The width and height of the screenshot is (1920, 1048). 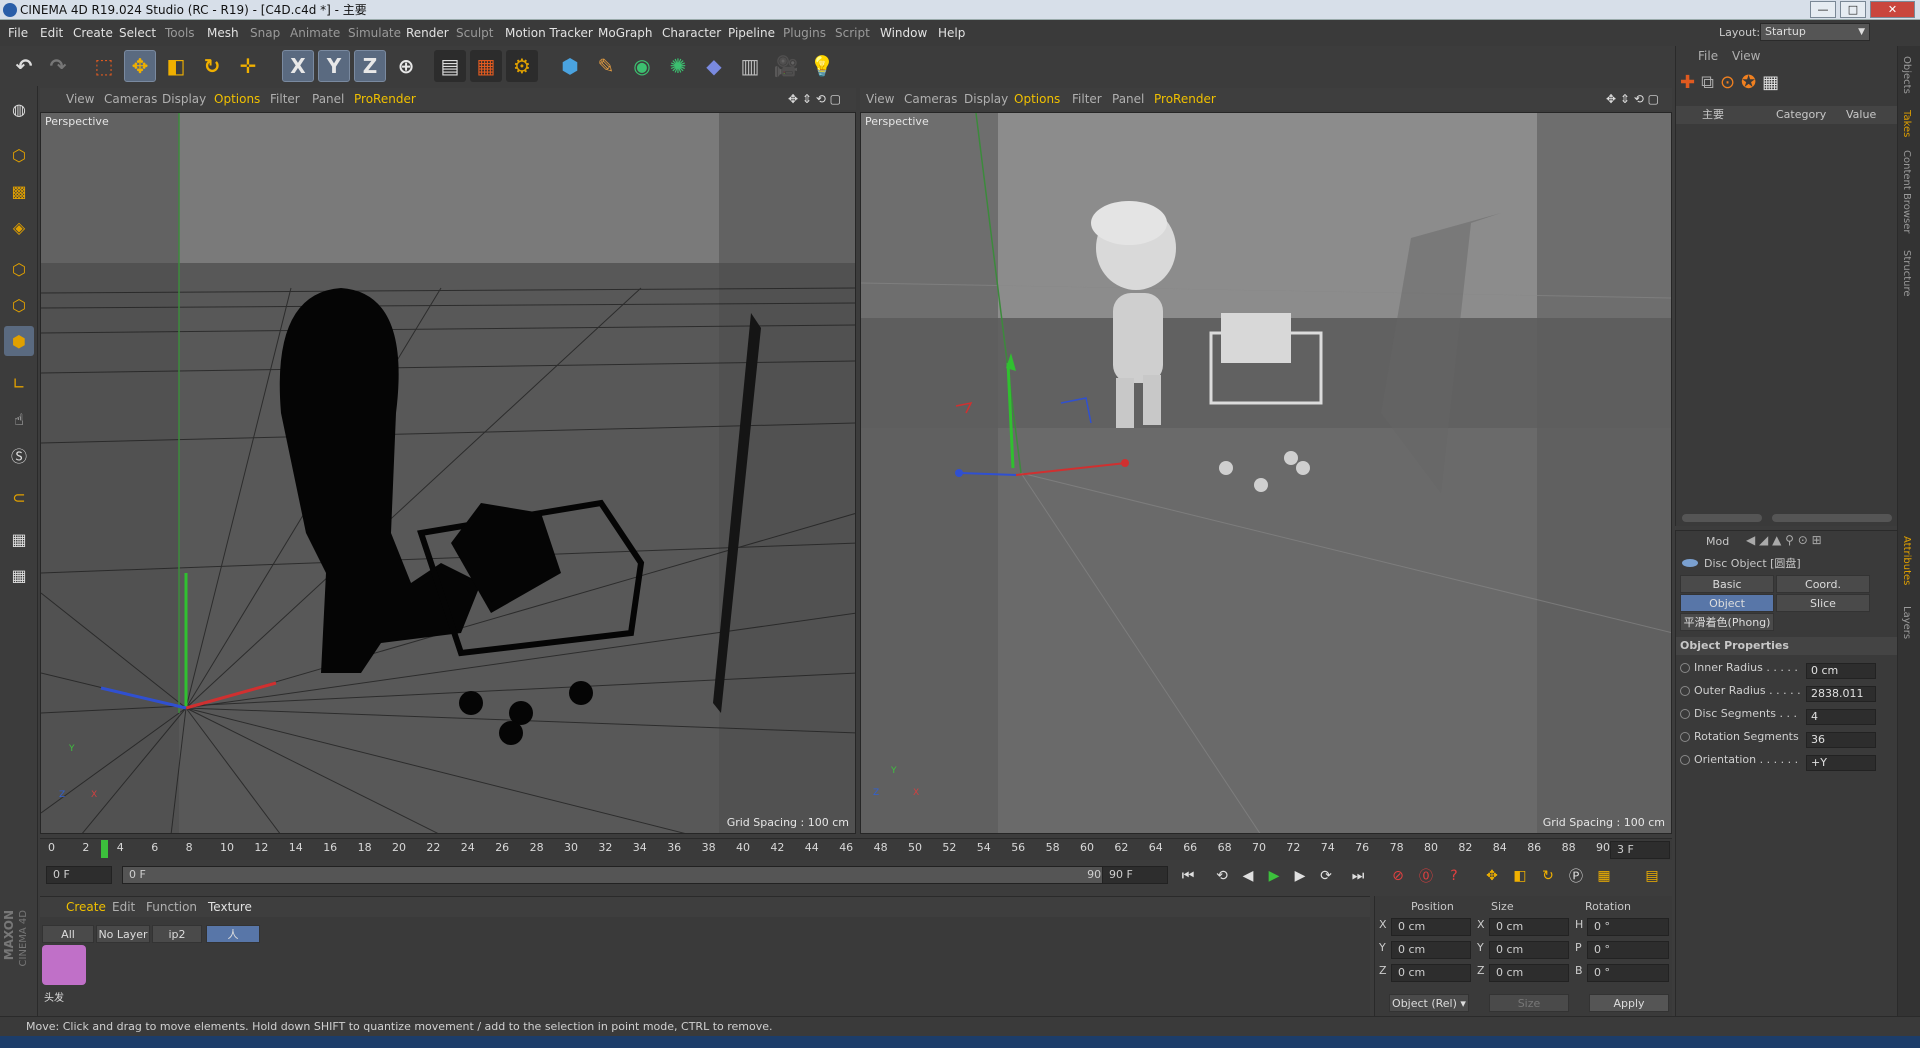 I want to click on apply-button: Apply, so click(x=1629, y=1003).